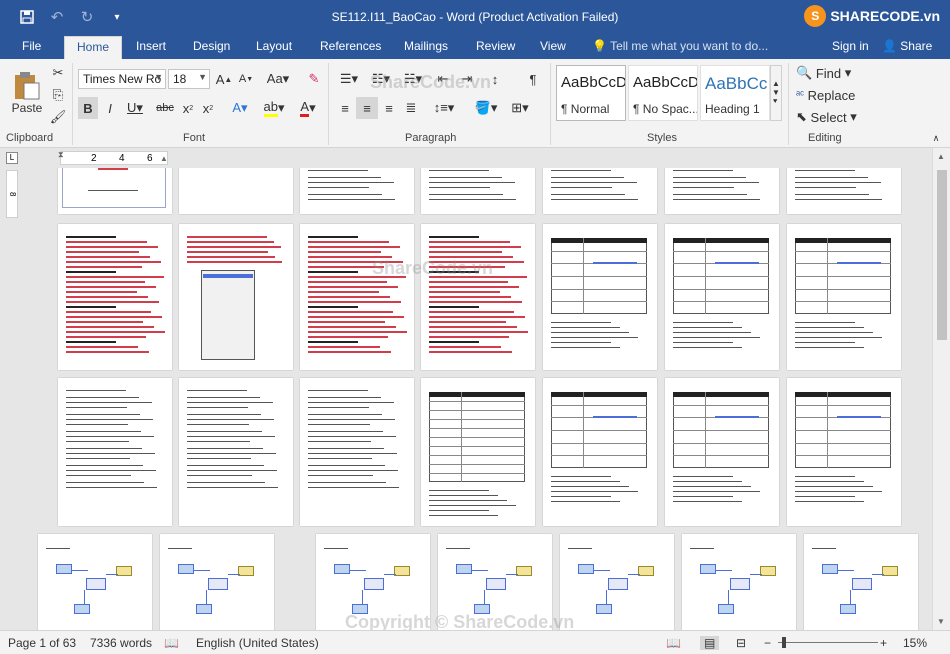 The height and width of the screenshot is (654, 950). I want to click on tab-design: Design, so click(211, 47).